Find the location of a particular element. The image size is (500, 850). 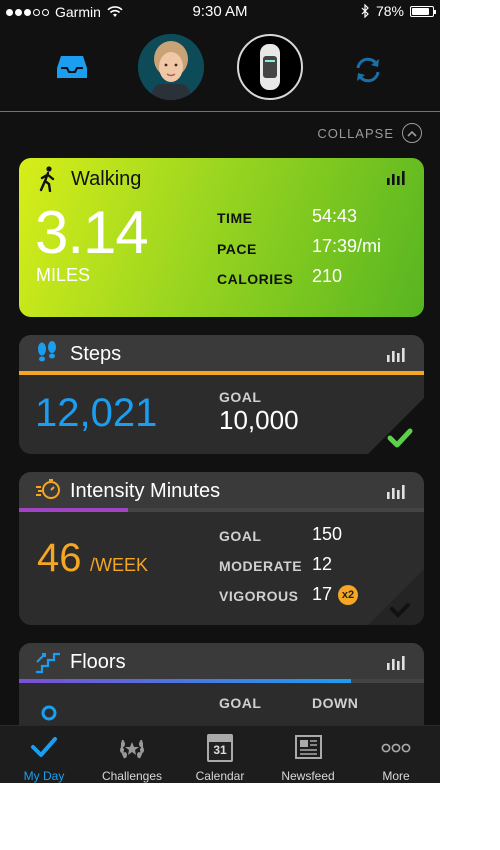

pace-value: 17:39/mi is located at coordinates (347, 246).